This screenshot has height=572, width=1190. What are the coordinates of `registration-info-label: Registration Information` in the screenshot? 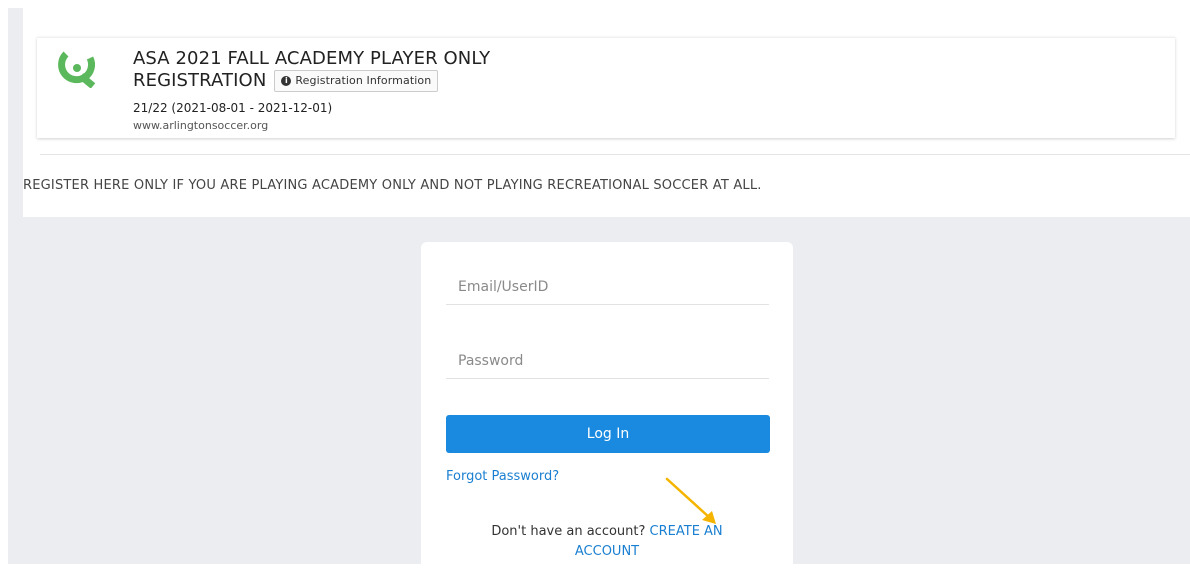 It's located at (363, 80).